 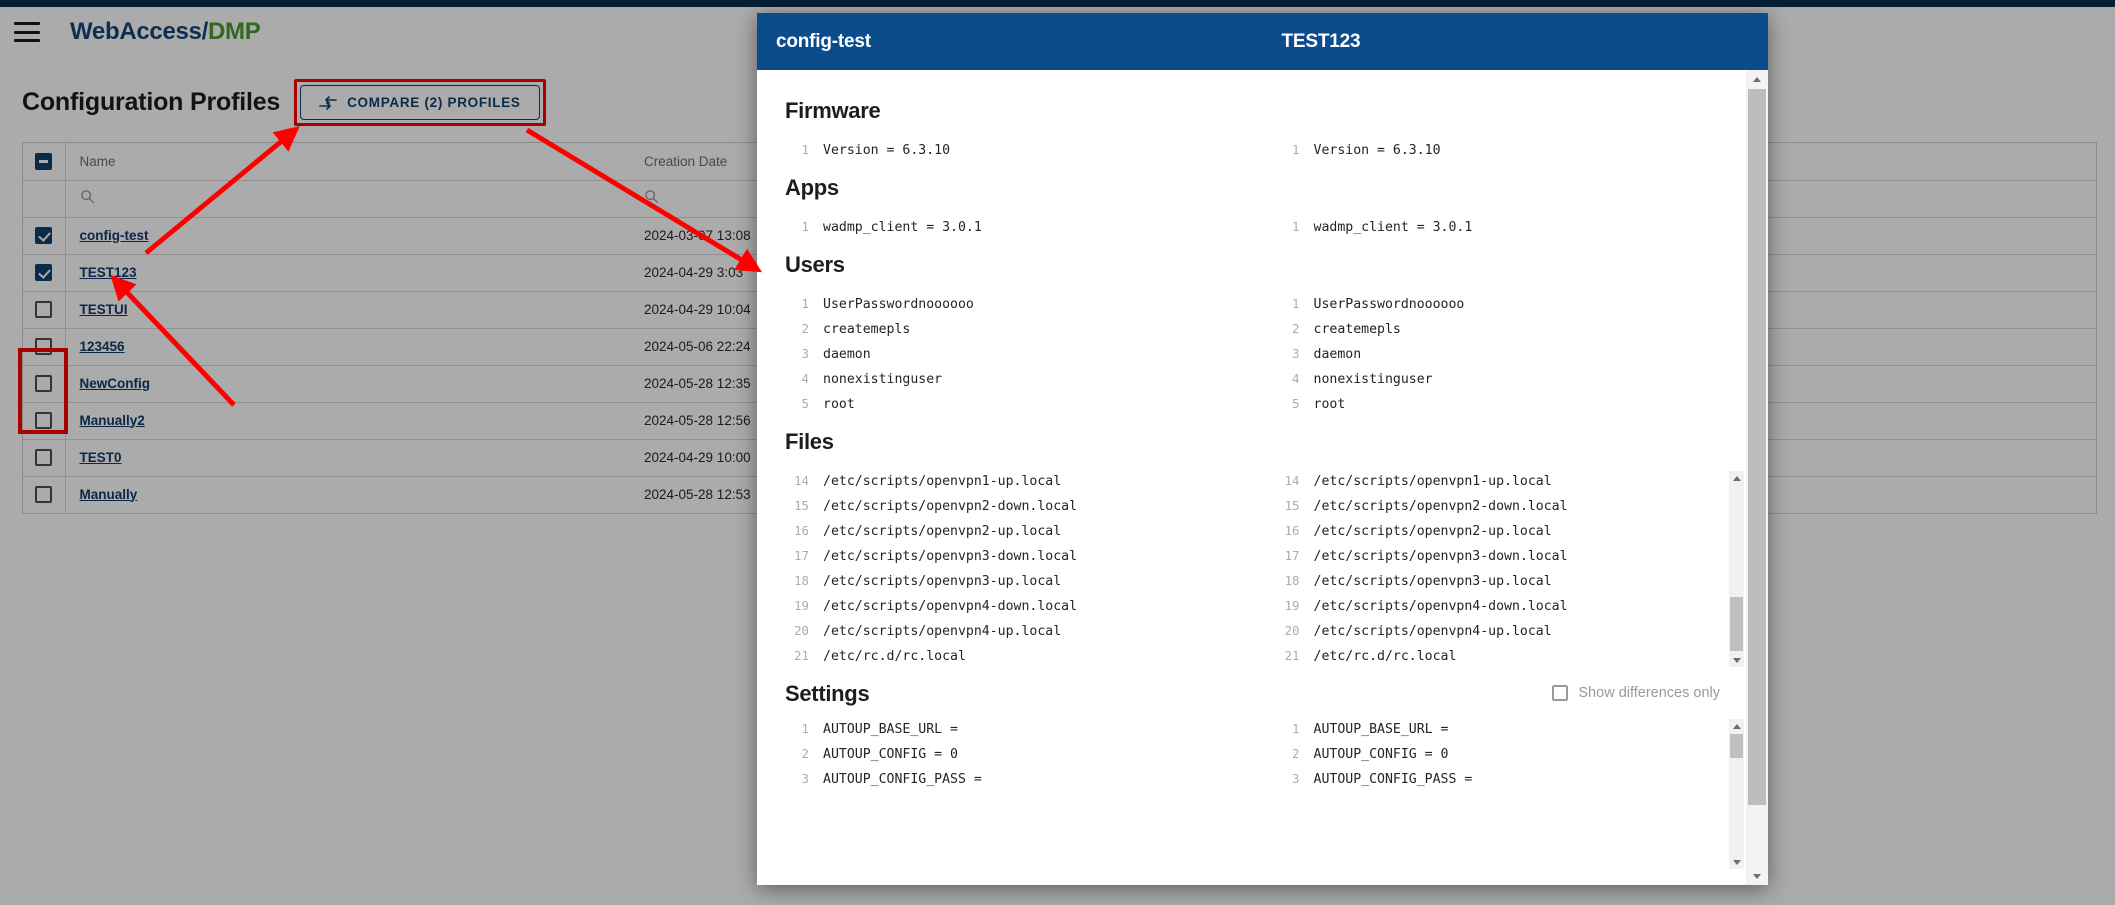 I want to click on diff-line: 14/etc/scripts/openvpn1-up.local, so click(x=1004, y=481).